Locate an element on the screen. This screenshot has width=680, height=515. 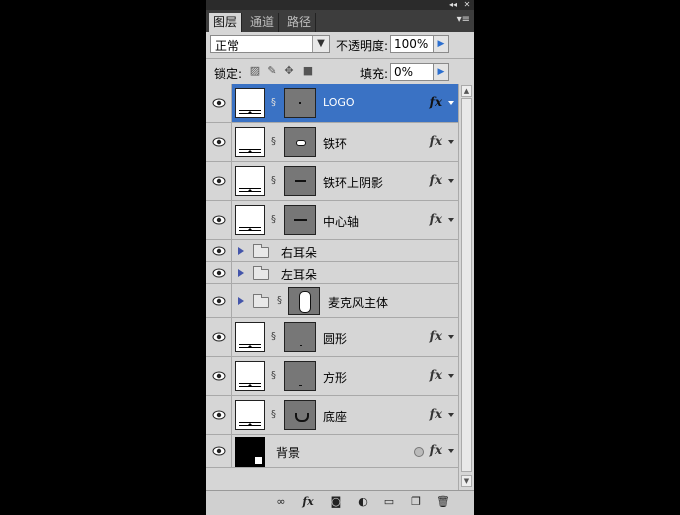
layer-name: 圆形 is located at coordinates (335, 338).